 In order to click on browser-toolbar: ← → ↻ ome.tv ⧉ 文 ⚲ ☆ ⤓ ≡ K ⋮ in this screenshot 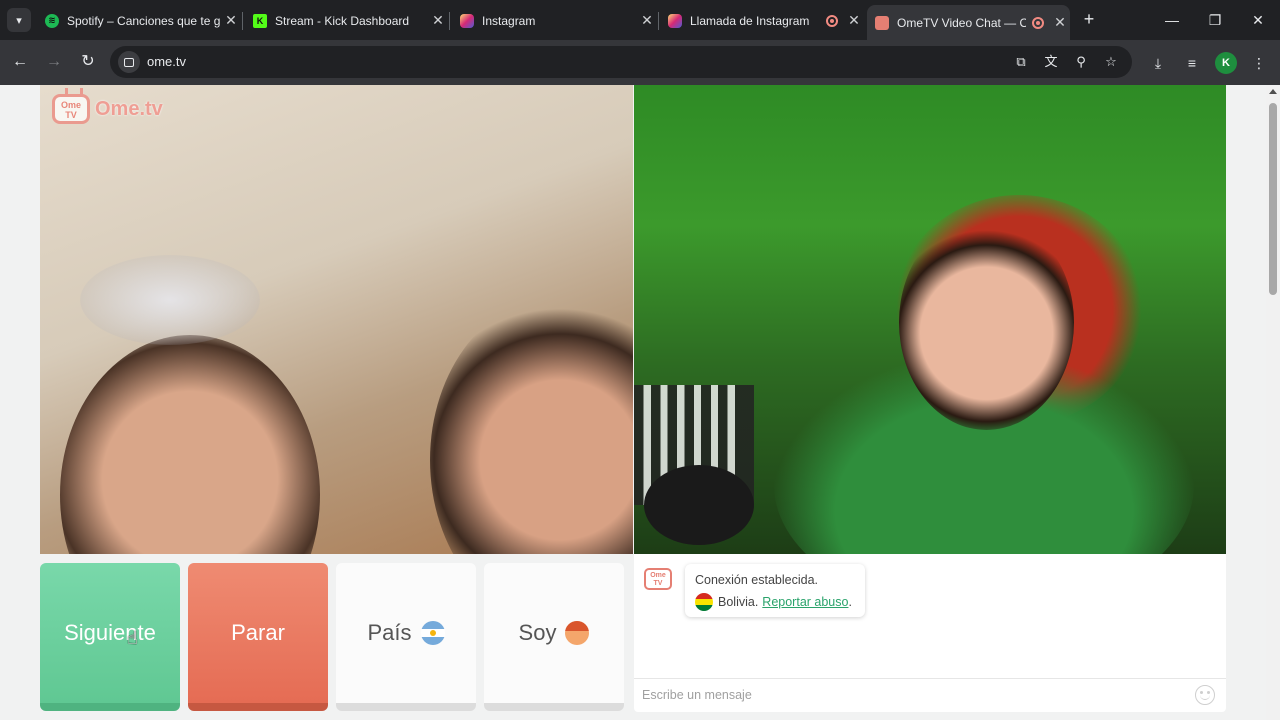, I will do `click(640, 62)`.